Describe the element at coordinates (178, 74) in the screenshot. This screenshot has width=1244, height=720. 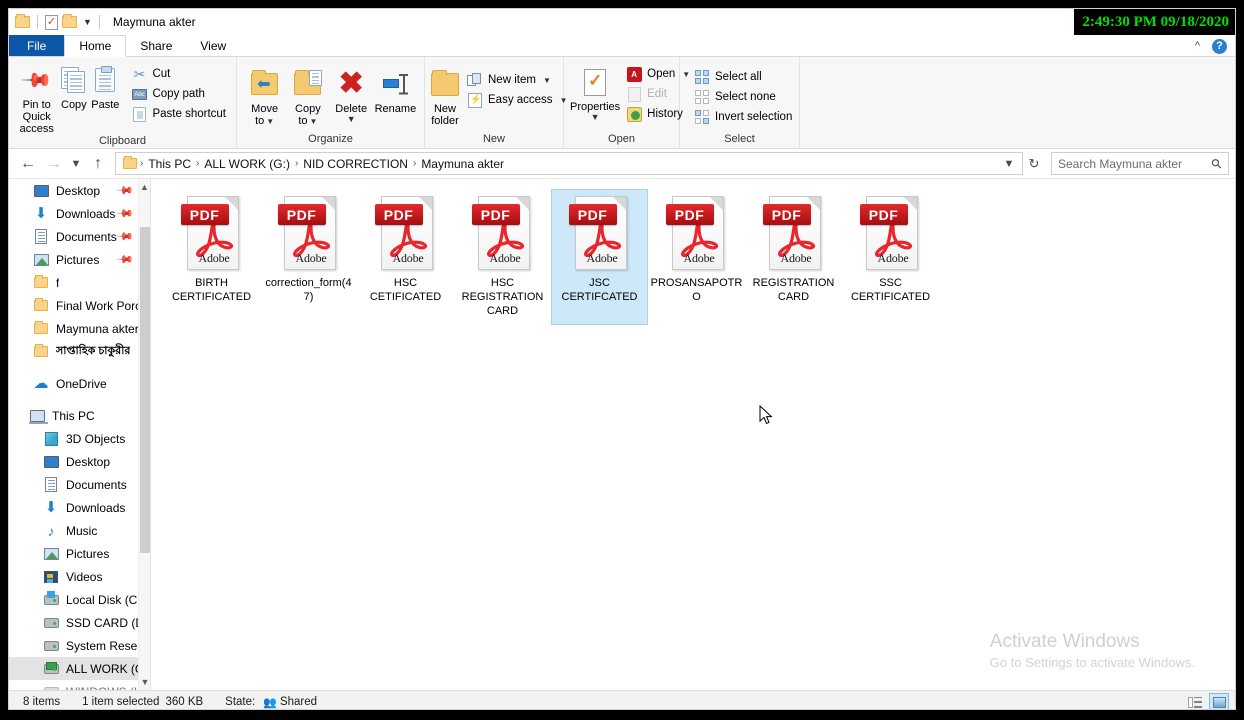
I see `cut-button: ✂ Cut` at that location.